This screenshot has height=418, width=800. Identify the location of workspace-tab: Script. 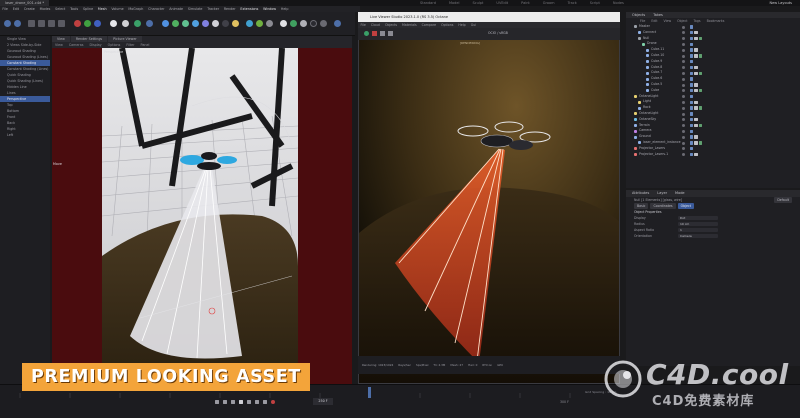
(595, 3).